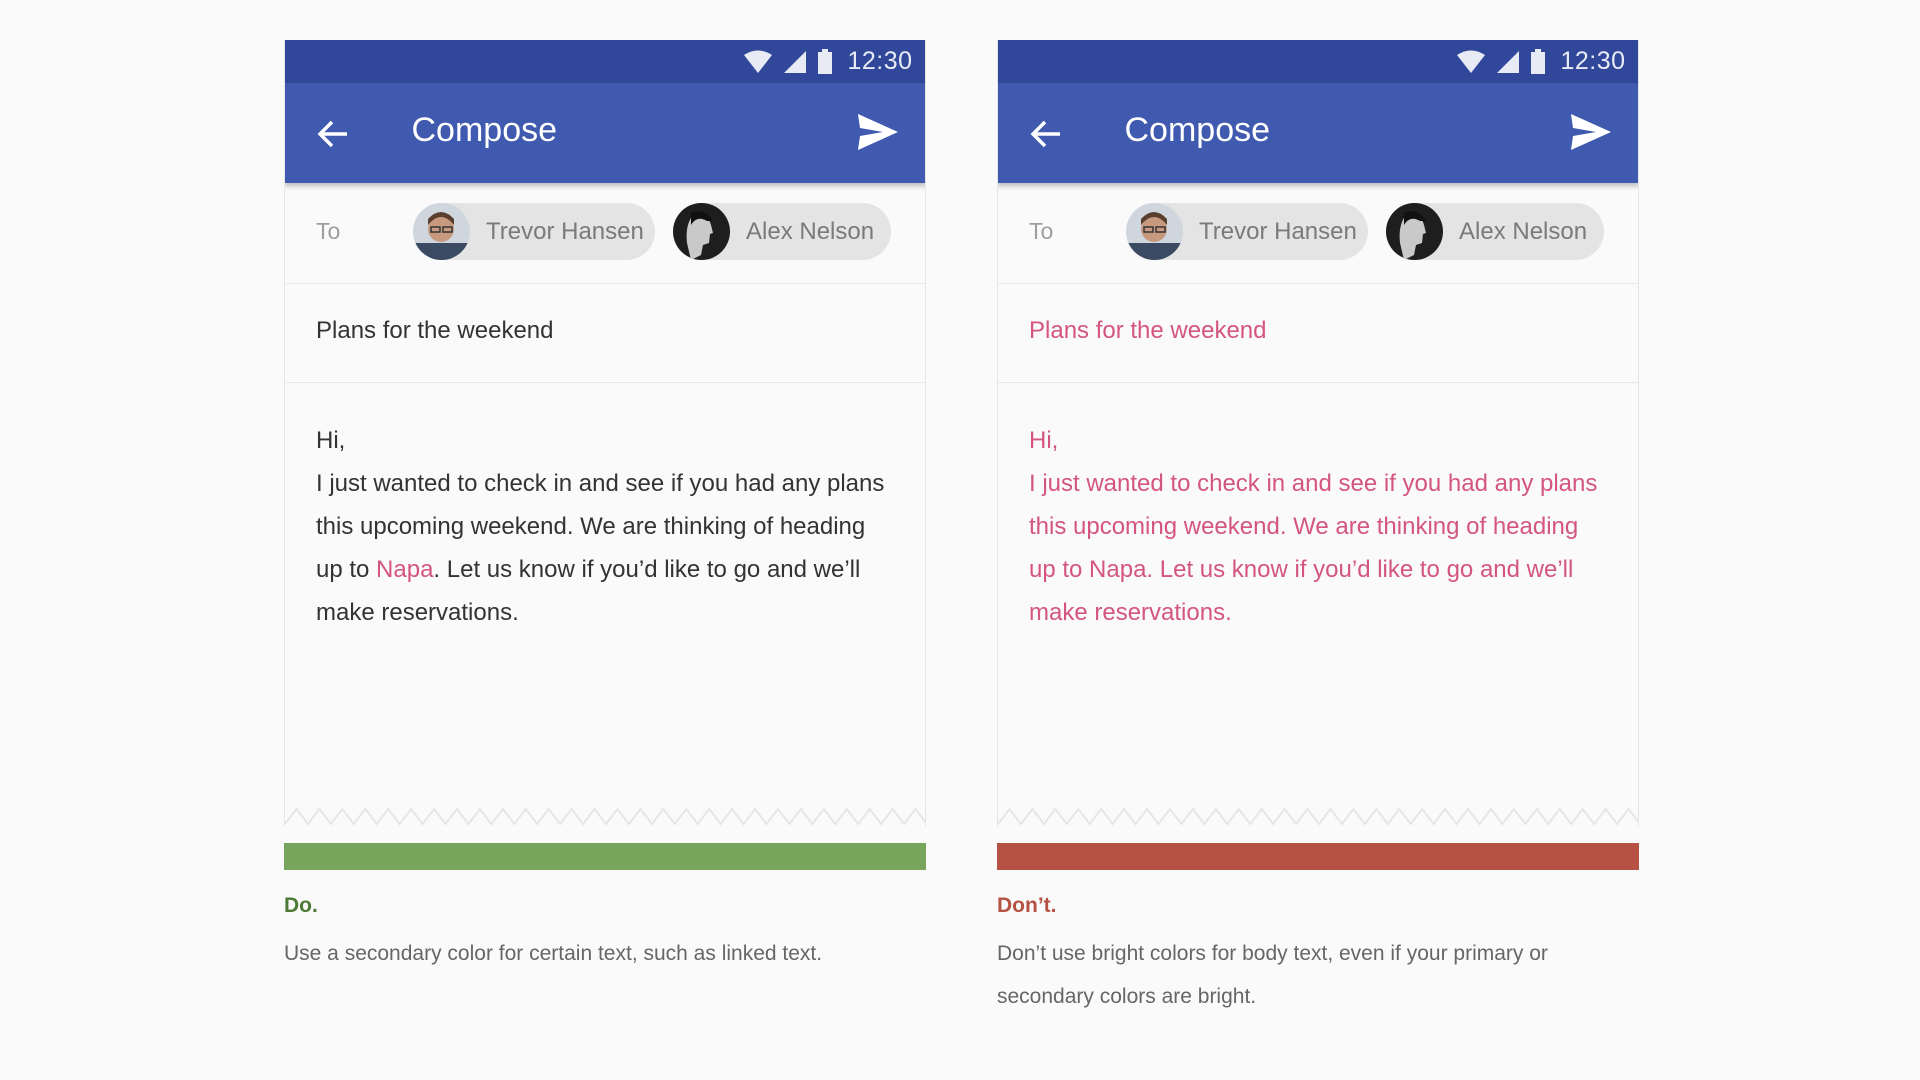 The width and height of the screenshot is (1920, 1080). Describe the element at coordinates (301, 905) in the screenshot. I see `do-label: Do.` at that location.